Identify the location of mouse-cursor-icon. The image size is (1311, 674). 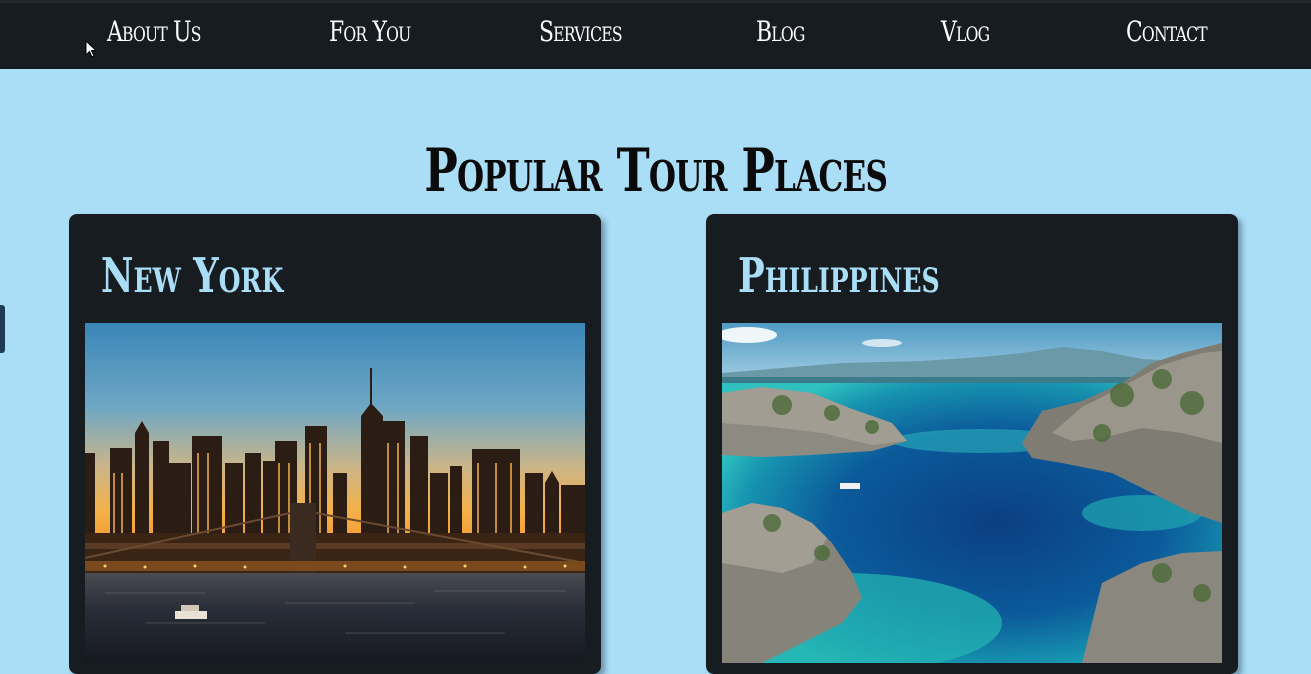
(91, 49).